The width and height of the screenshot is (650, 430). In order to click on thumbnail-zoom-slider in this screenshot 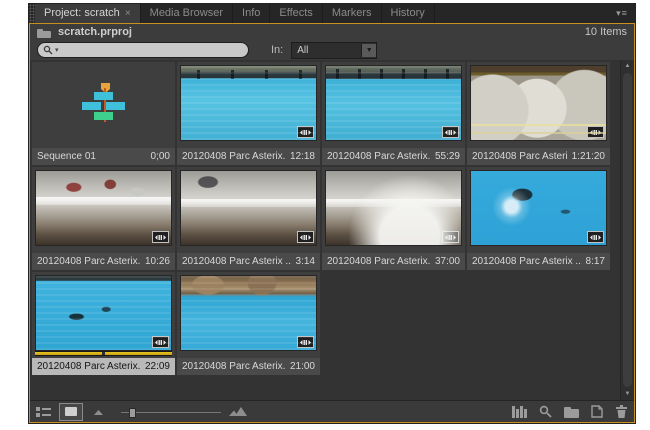, I will do `click(171, 412)`.